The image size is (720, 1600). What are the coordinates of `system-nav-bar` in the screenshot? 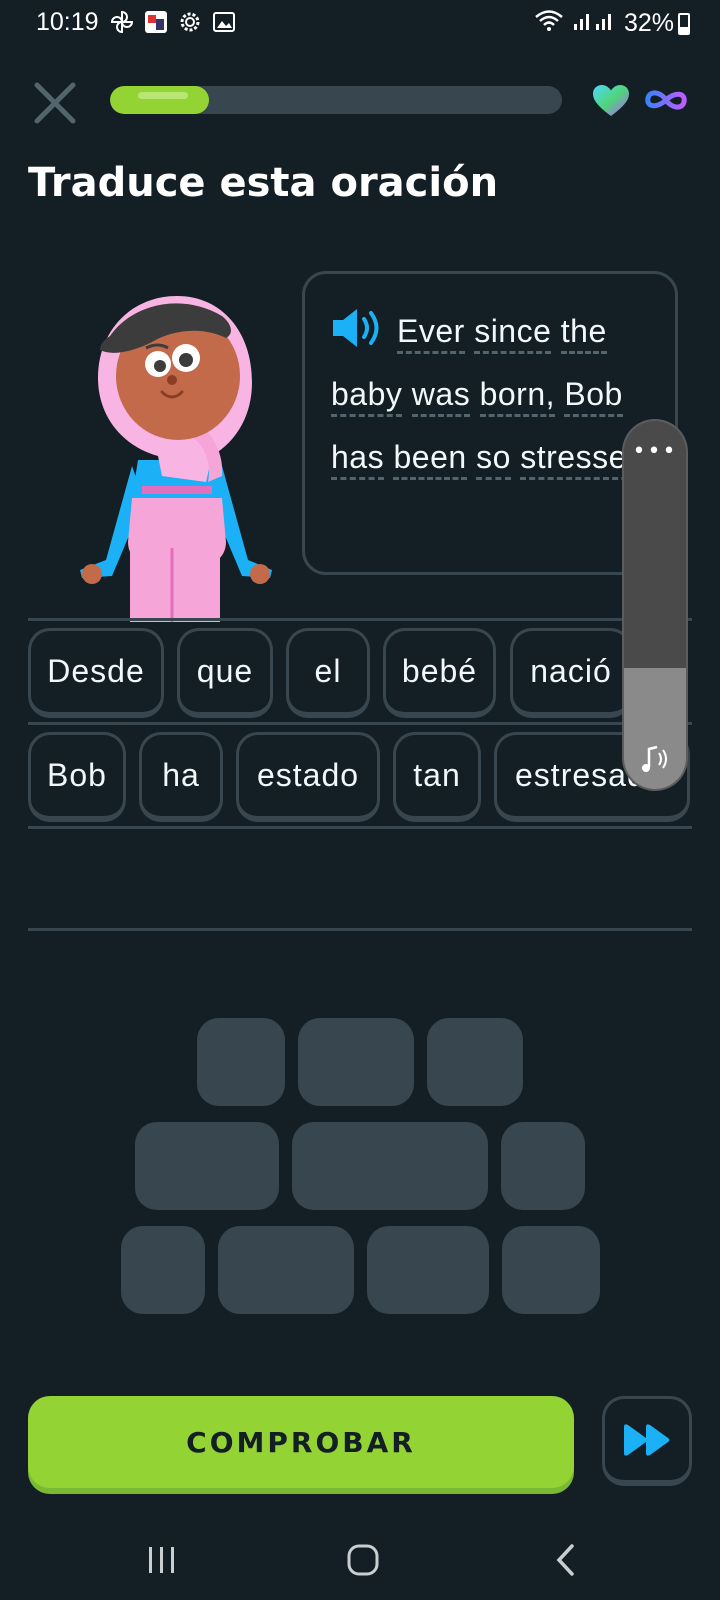 It's located at (360, 1560).